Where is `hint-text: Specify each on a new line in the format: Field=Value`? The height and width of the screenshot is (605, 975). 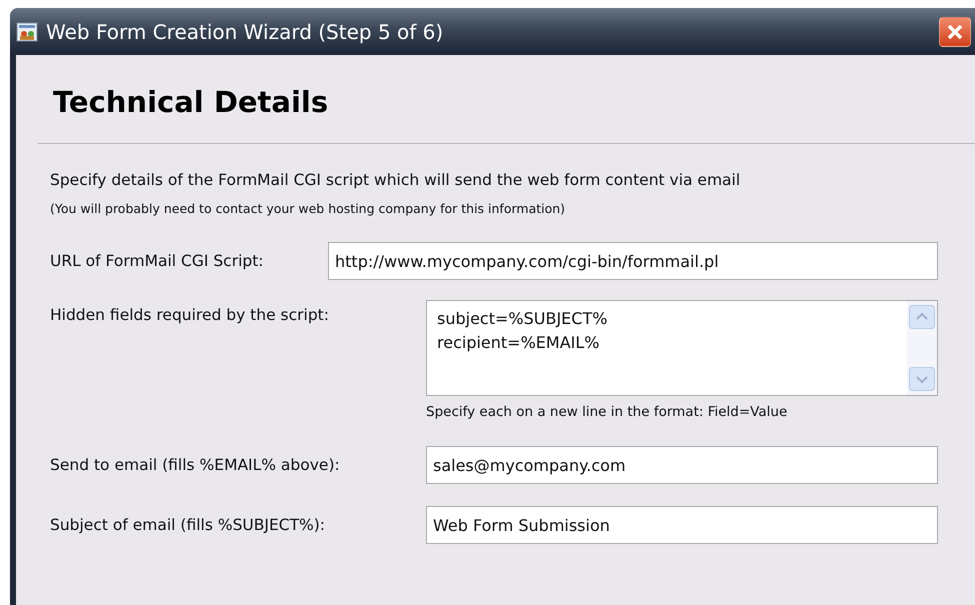 hint-text: Specify each on a new line in the format: Field=Value is located at coordinates (607, 412).